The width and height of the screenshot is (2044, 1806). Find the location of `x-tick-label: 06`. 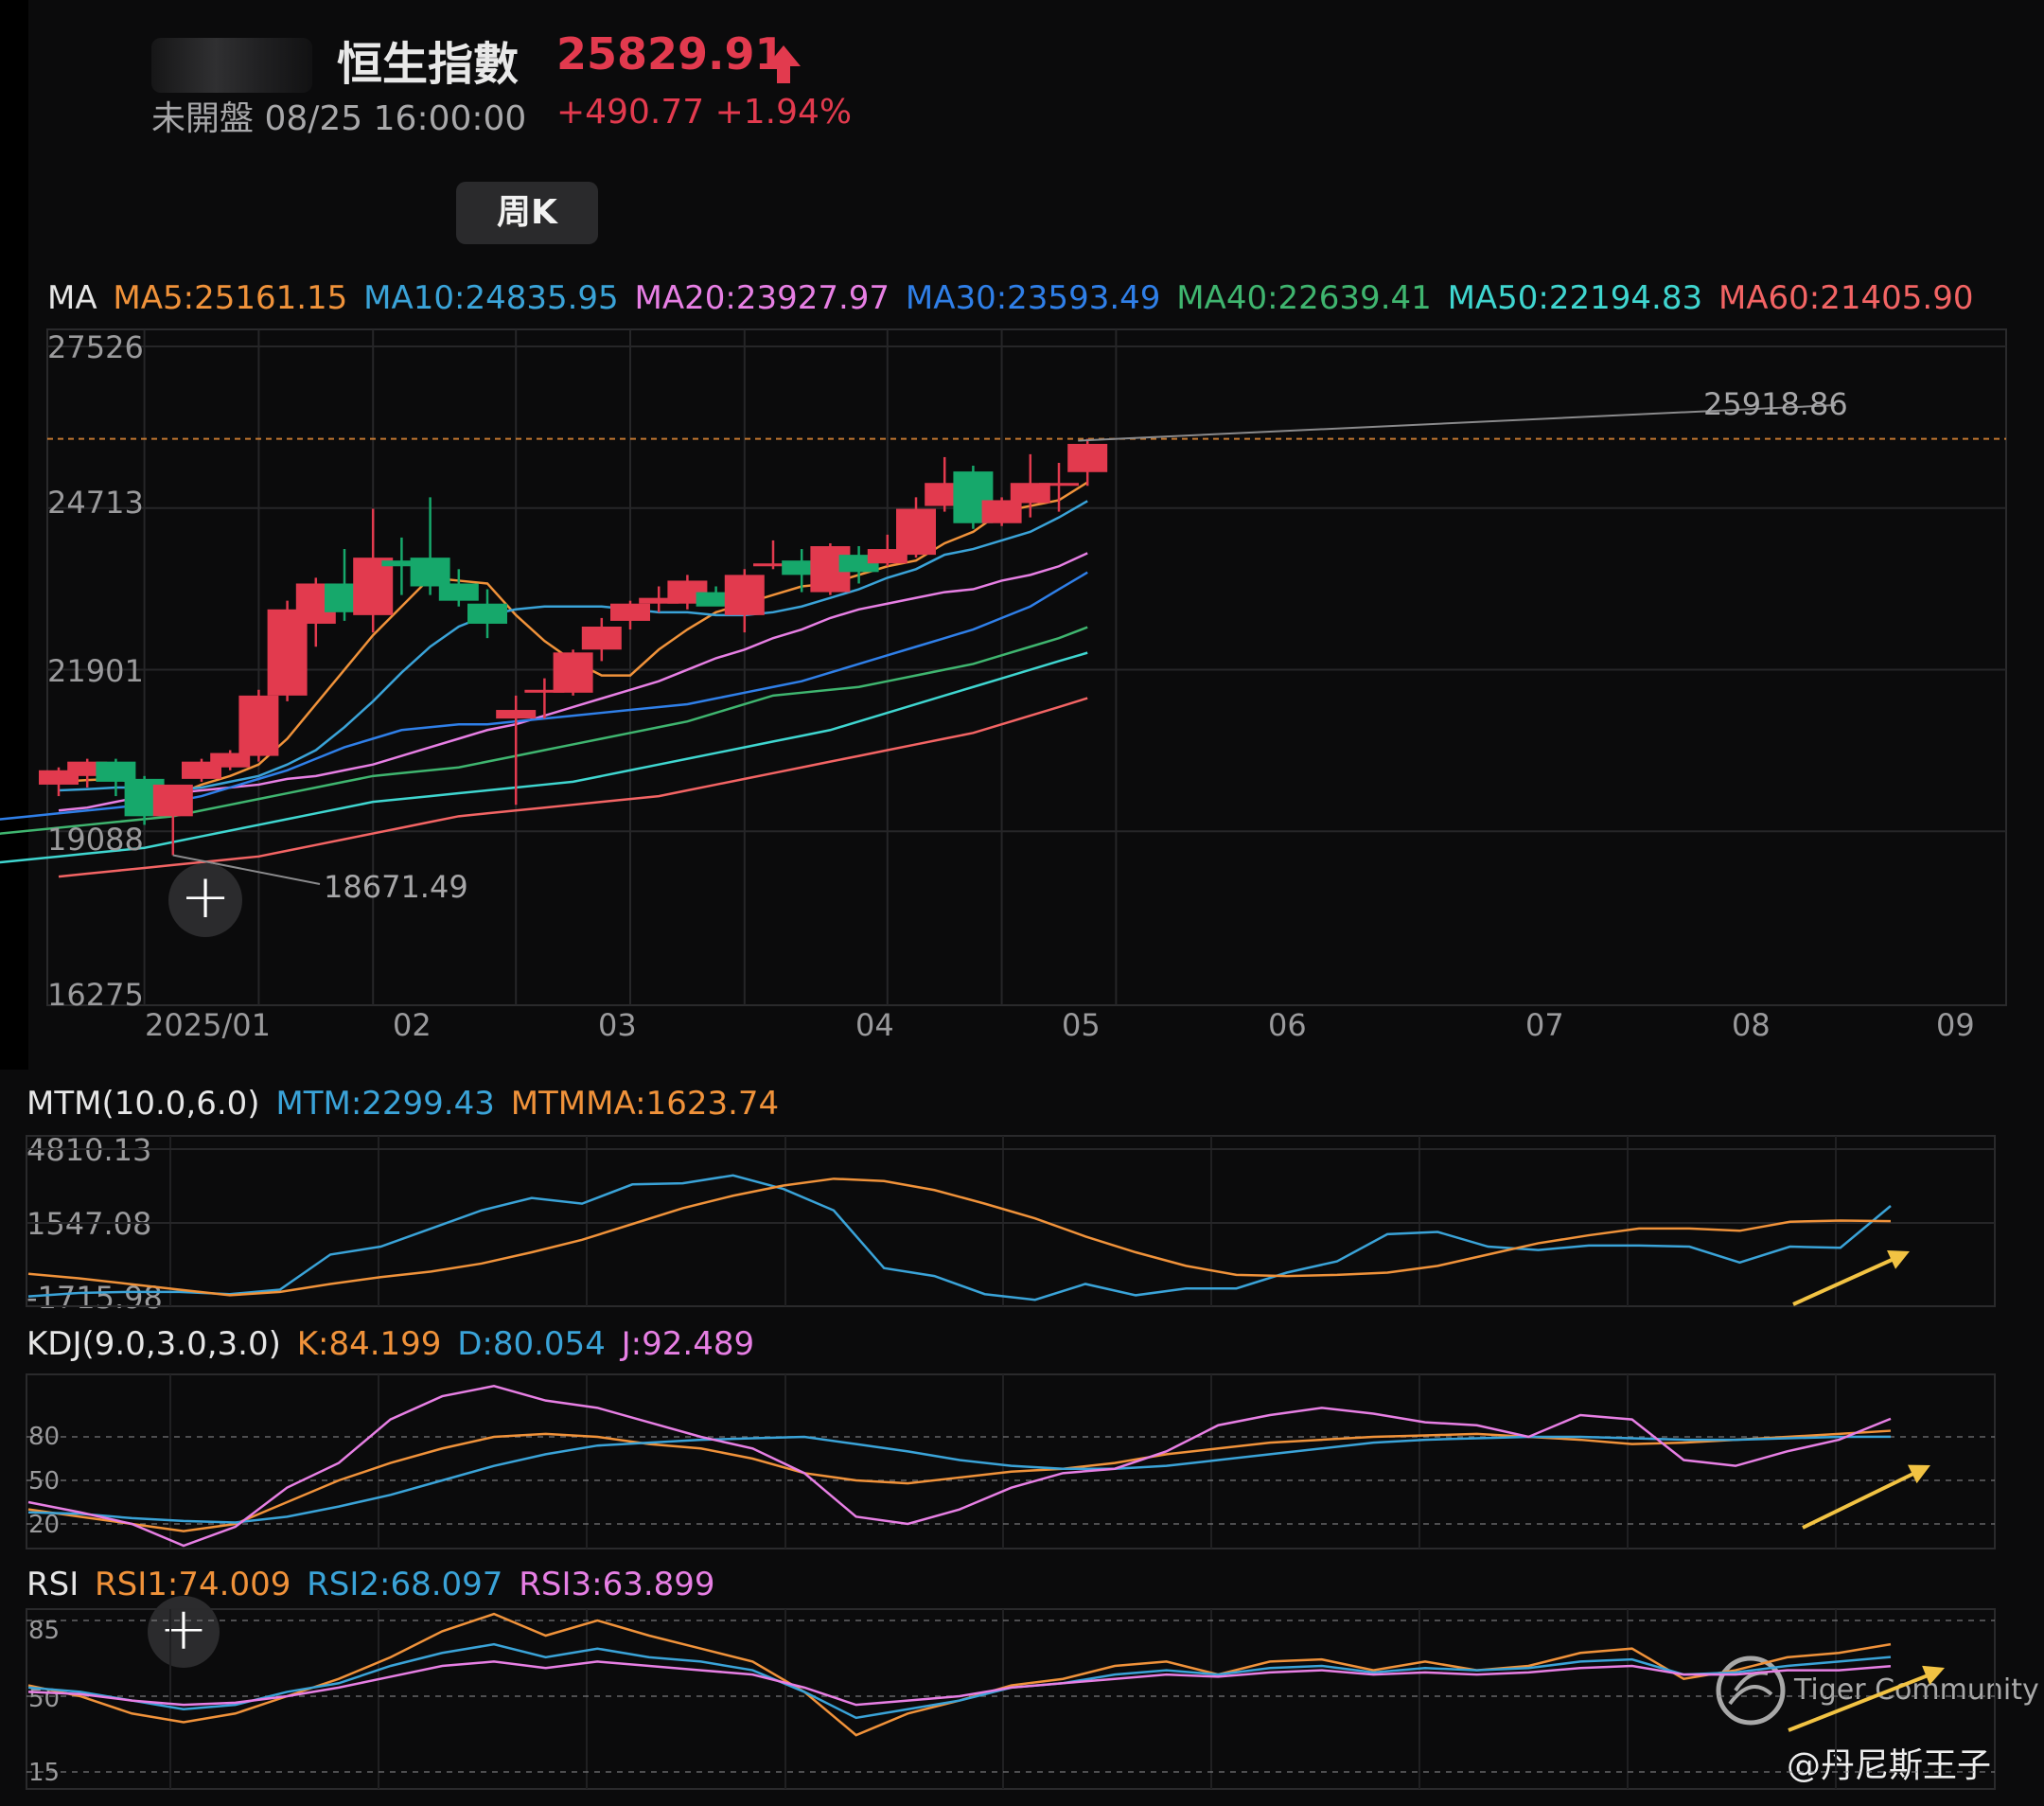

x-tick-label: 06 is located at coordinates (1287, 1025).